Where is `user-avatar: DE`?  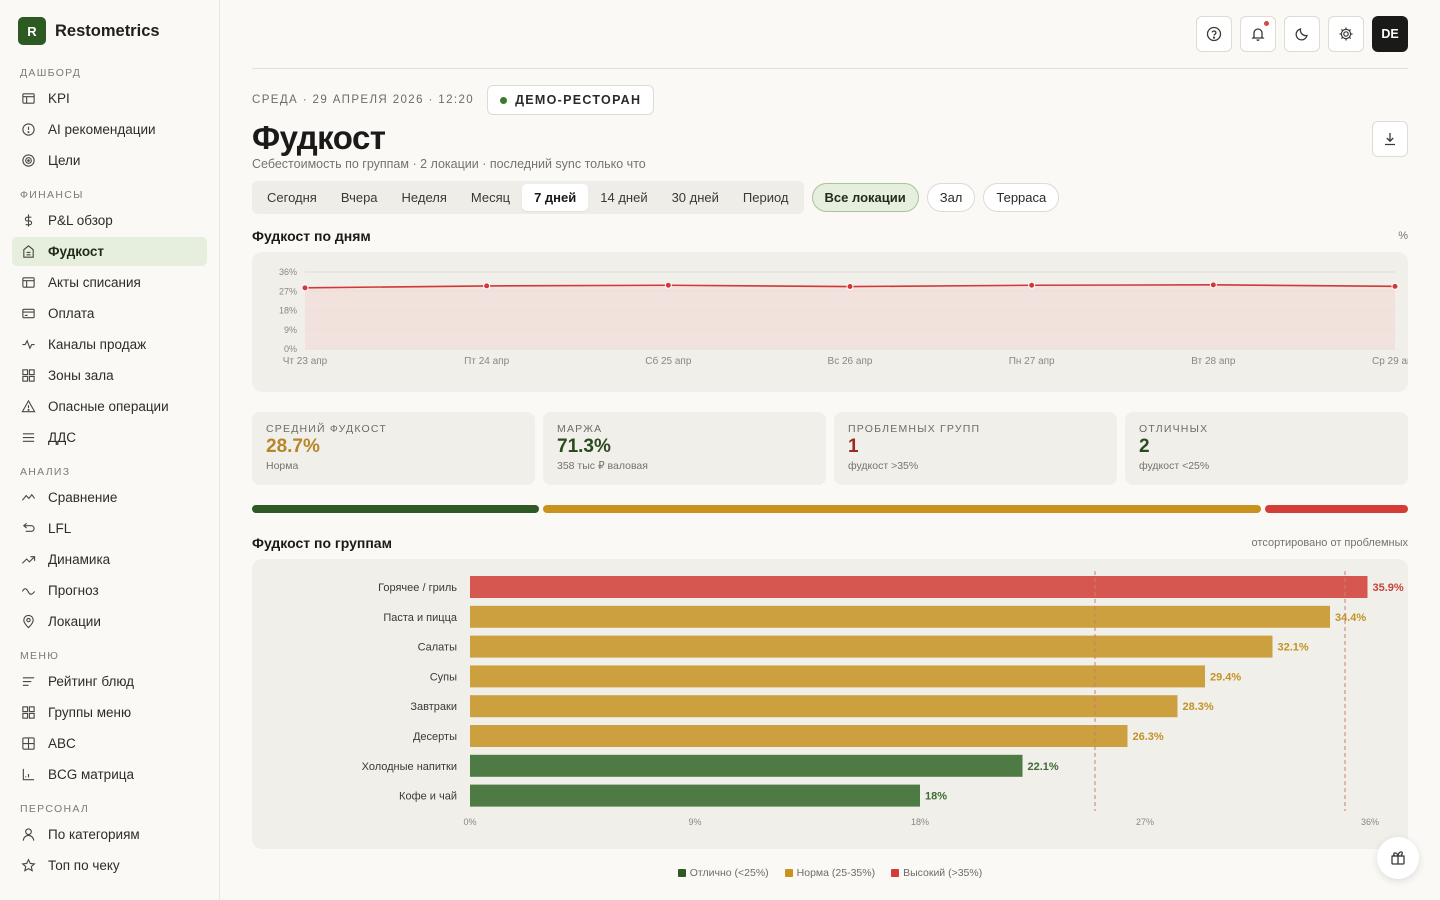
user-avatar: DE is located at coordinates (1390, 34).